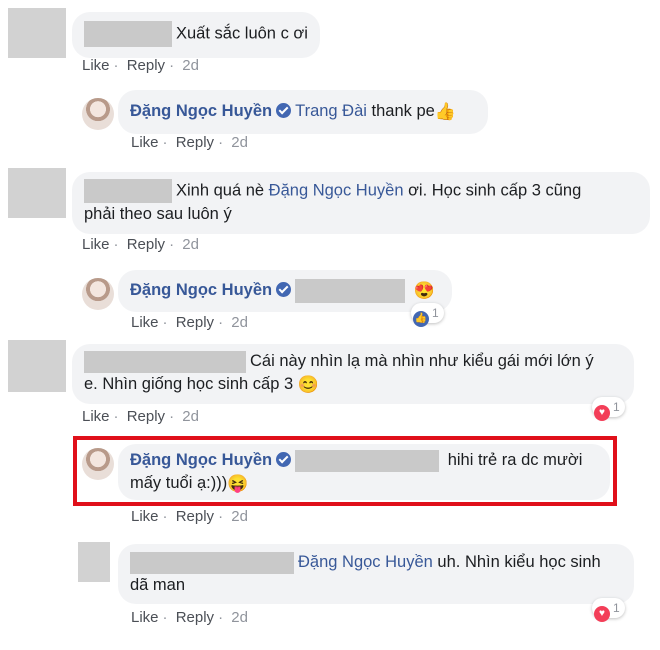  I want to click on like-reaction-icon: 👍, so click(421, 319).